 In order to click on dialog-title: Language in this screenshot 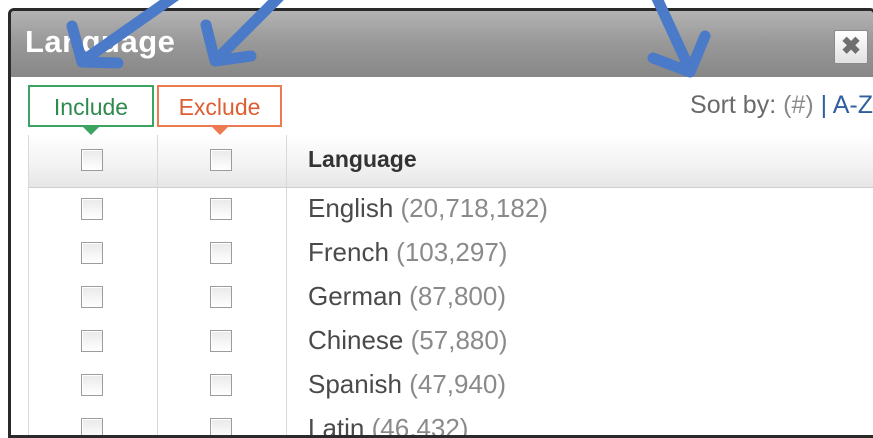, I will do `click(100, 41)`.